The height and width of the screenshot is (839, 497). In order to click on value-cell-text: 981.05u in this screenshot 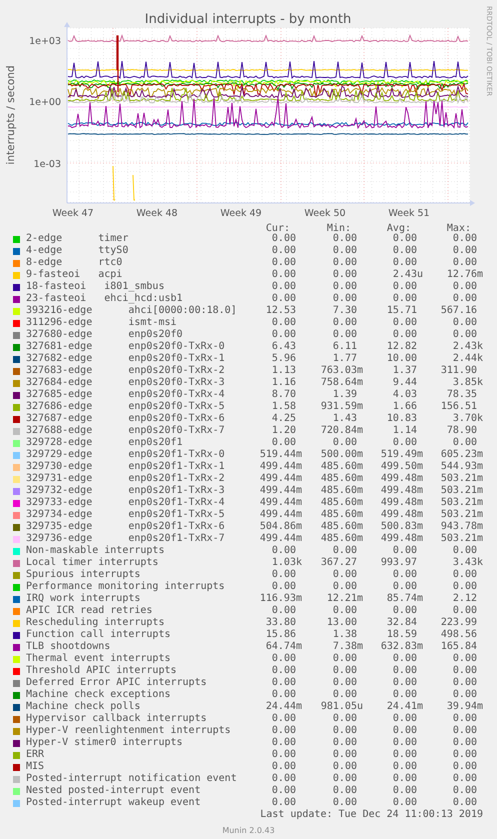, I will do `click(341, 707)`.